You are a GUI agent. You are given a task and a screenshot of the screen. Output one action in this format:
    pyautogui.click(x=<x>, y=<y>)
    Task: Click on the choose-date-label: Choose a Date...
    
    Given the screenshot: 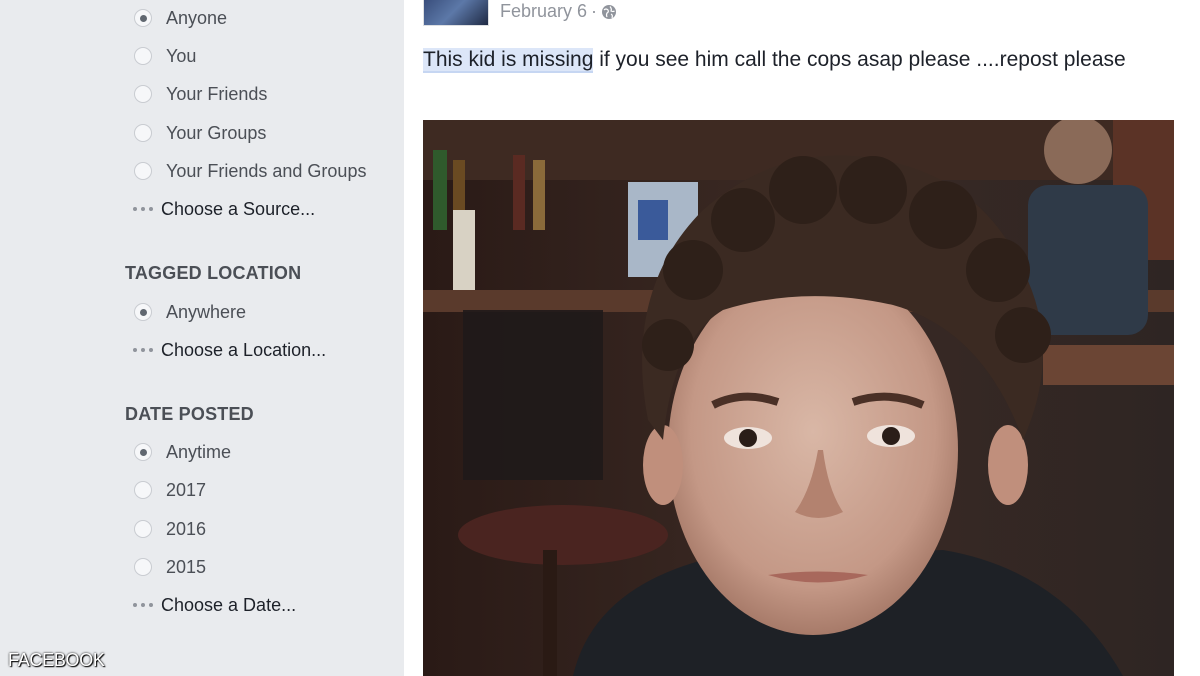 What is the action you would take?
    pyautogui.click(x=229, y=604)
    